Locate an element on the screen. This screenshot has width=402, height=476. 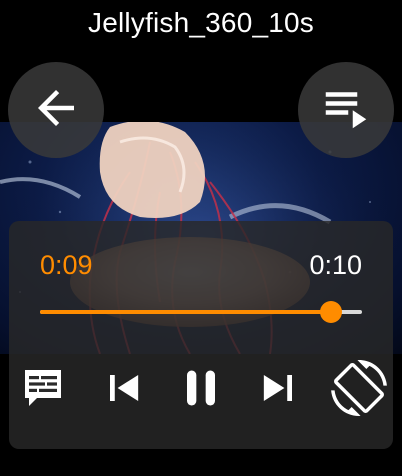
playlist-play-icon is located at coordinates (346, 110).